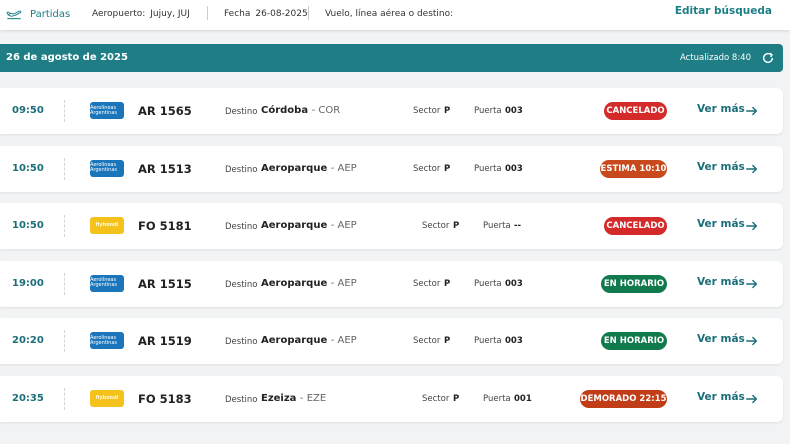  I want to click on departure-time: 19:00, so click(28, 283).